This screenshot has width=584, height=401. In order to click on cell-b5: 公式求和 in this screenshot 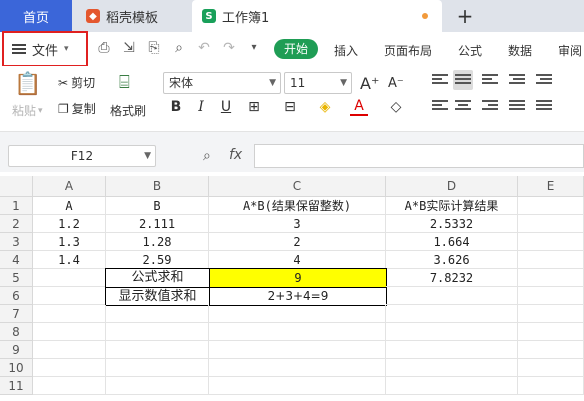, I will do `click(157, 278)`.